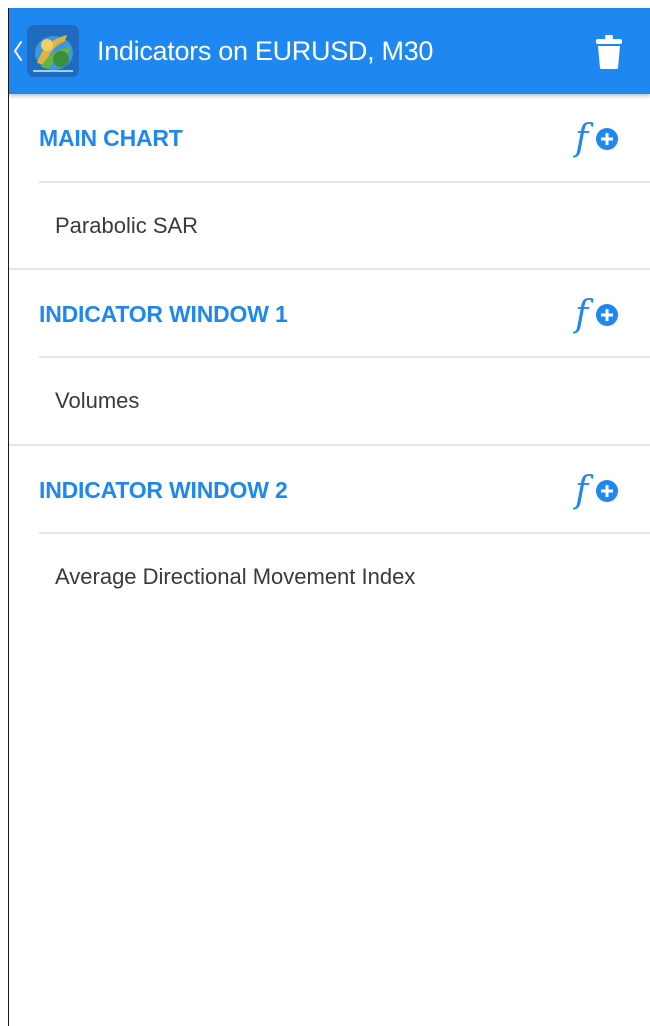 The width and height of the screenshot is (650, 1026). I want to click on indicator-item: Average Directional Movement Index, so click(329, 577).